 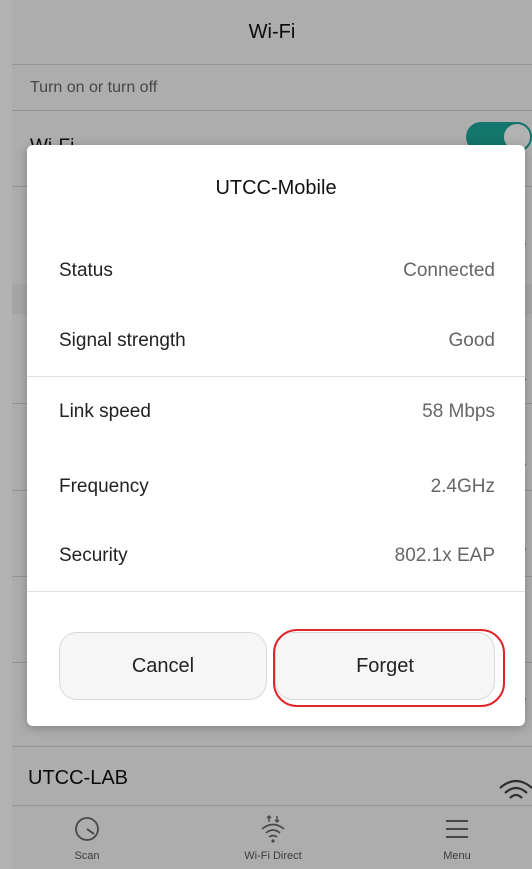 What do you see at coordinates (462, 486) in the screenshot?
I see `detail-value: 2.4GHz` at bounding box center [462, 486].